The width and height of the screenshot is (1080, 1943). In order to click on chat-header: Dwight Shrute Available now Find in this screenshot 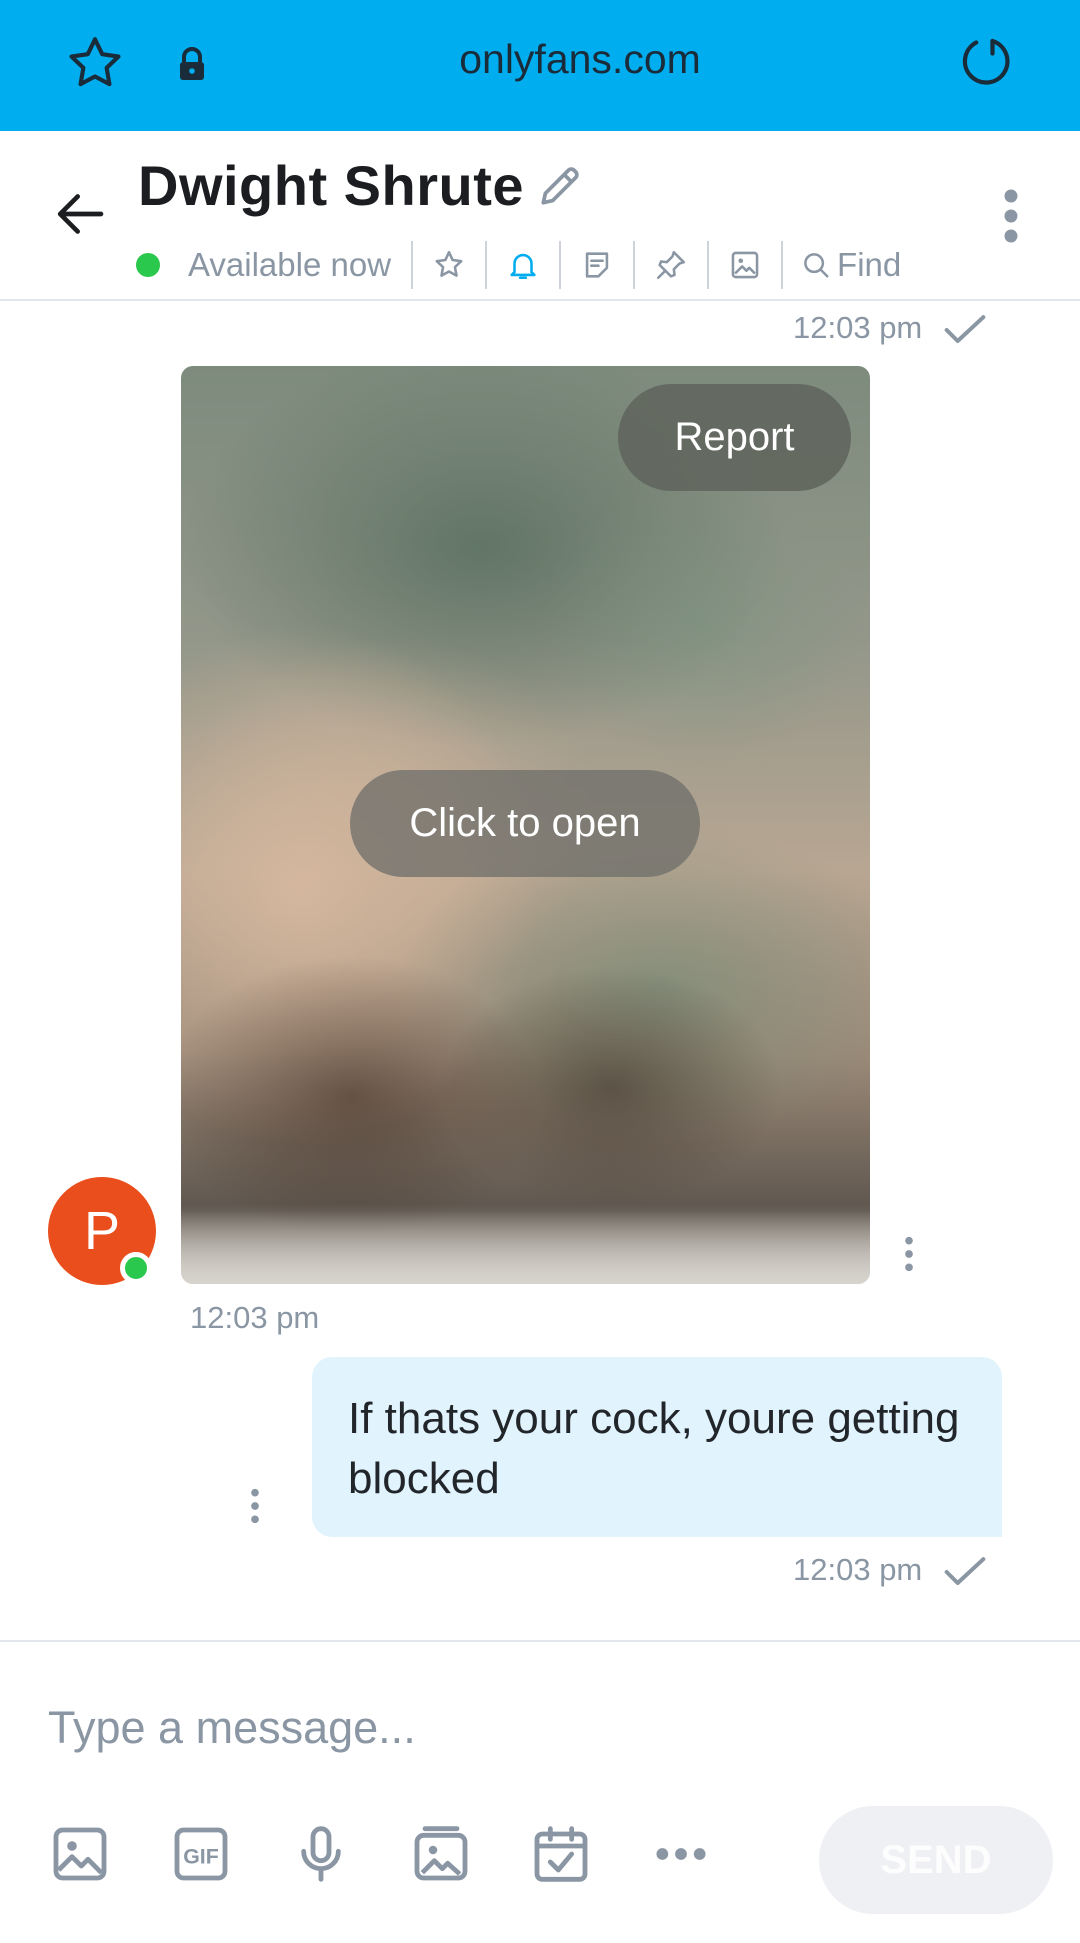, I will do `click(540, 216)`.